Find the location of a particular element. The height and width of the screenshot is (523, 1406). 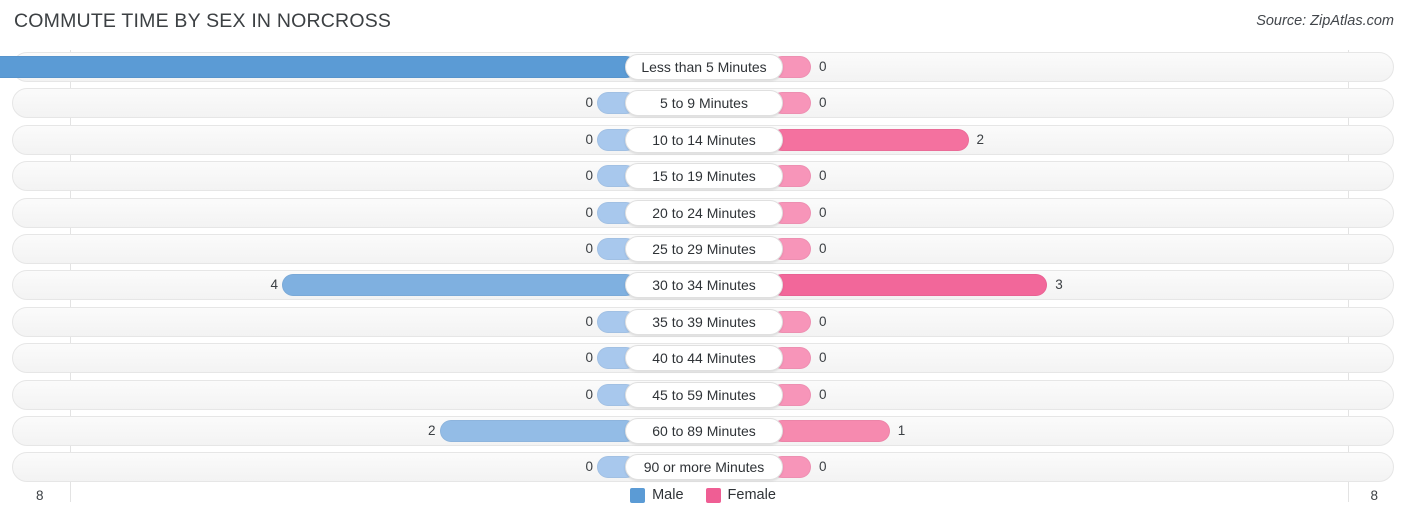

row-inner: 0 0 15 to 19 Minutes is located at coordinates (704, 176).